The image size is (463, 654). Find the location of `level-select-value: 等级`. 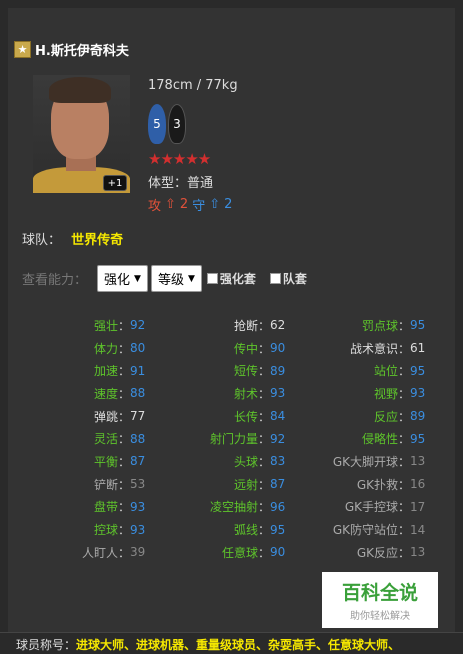

level-select-value: 等级 is located at coordinates (170, 280).